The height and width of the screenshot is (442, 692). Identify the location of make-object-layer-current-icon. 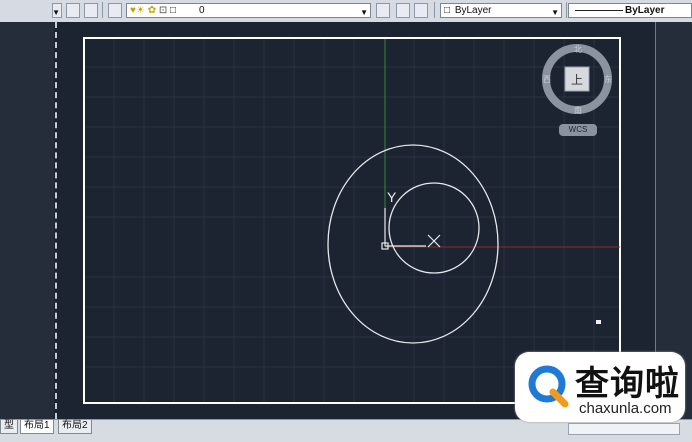
(383, 10).